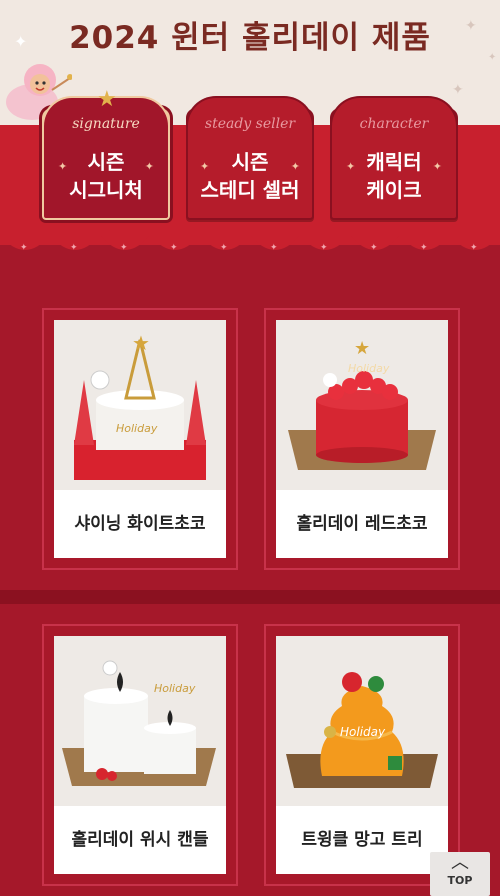 The height and width of the screenshot is (896, 500). I want to click on tab-sub-label: steady seller, so click(250, 124).